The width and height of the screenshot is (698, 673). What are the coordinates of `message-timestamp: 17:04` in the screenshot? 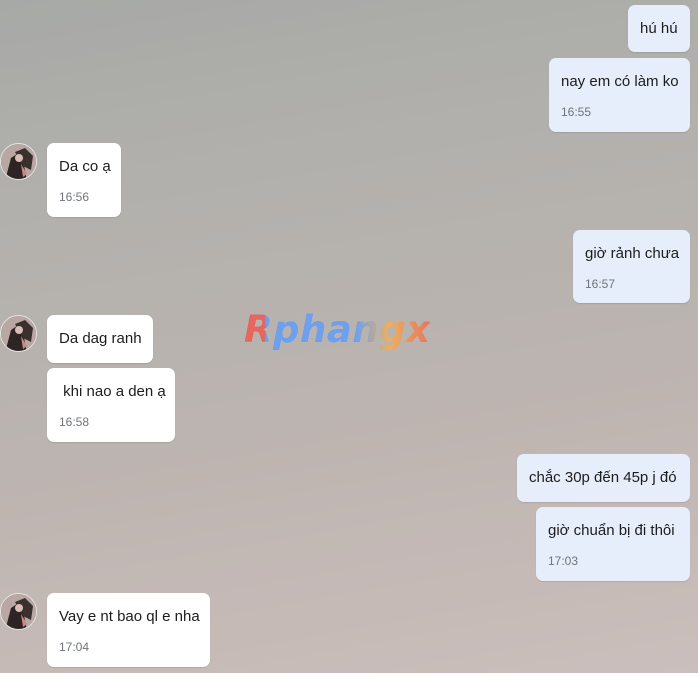 It's located at (74, 647).